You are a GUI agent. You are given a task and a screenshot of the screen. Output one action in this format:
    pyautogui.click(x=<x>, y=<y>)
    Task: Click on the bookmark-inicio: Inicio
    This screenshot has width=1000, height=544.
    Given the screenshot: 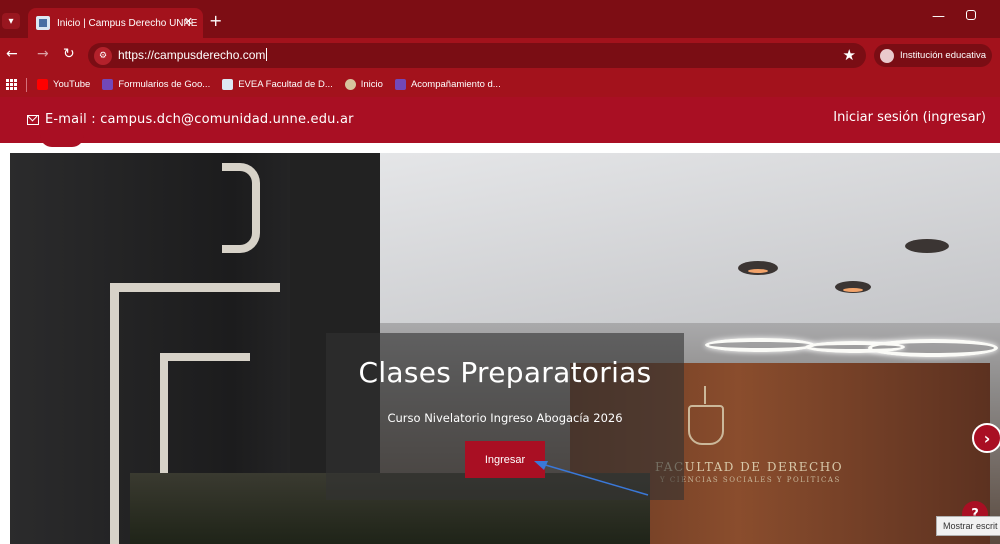 What is the action you would take?
    pyautogui.click(x=363, y=84)
    